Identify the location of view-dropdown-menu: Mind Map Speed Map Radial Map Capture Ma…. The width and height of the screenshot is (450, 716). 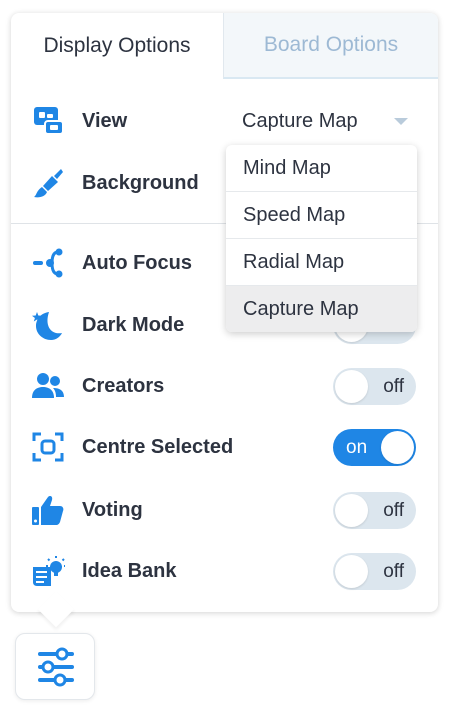
(321, 238).